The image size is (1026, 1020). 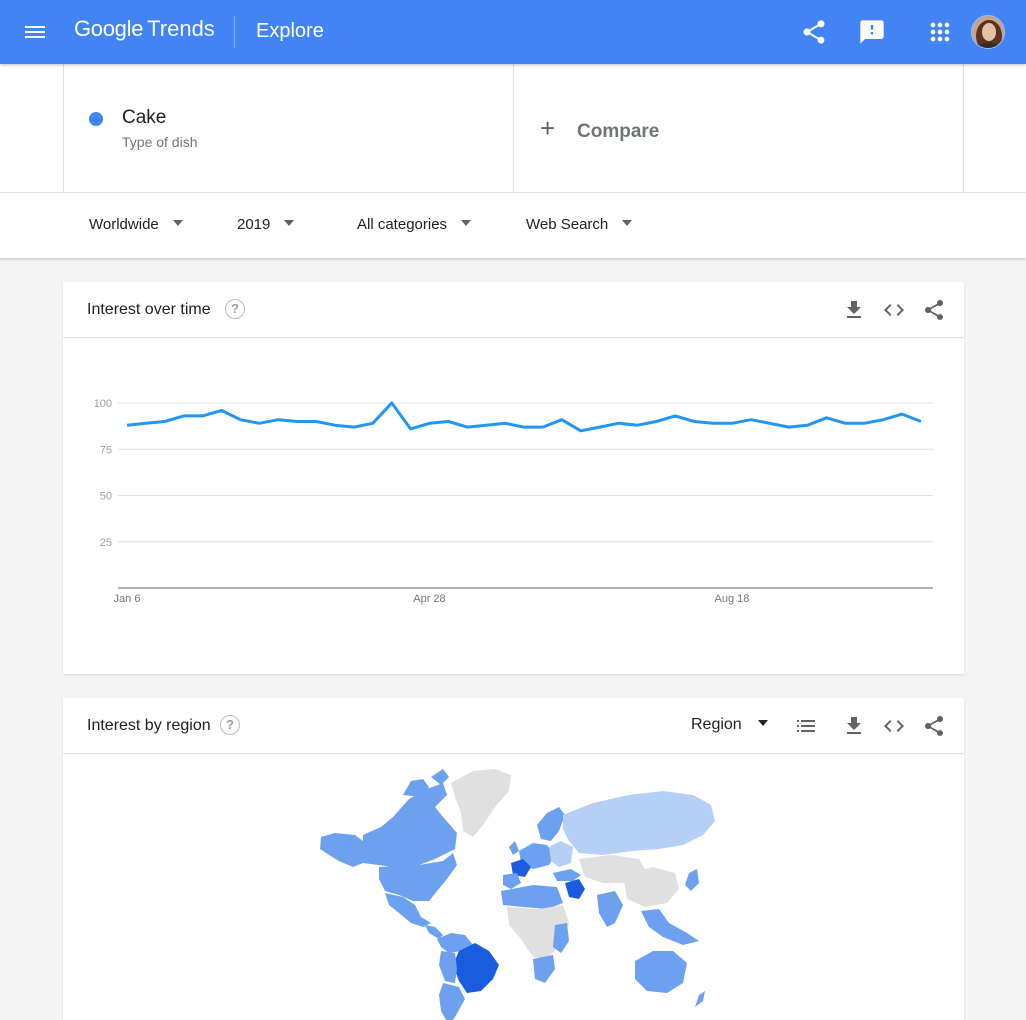 What do you see at coordinates (579, 224) in the screenshot?
I see `property-filter: Web Search` at bounding box center [579, 224].